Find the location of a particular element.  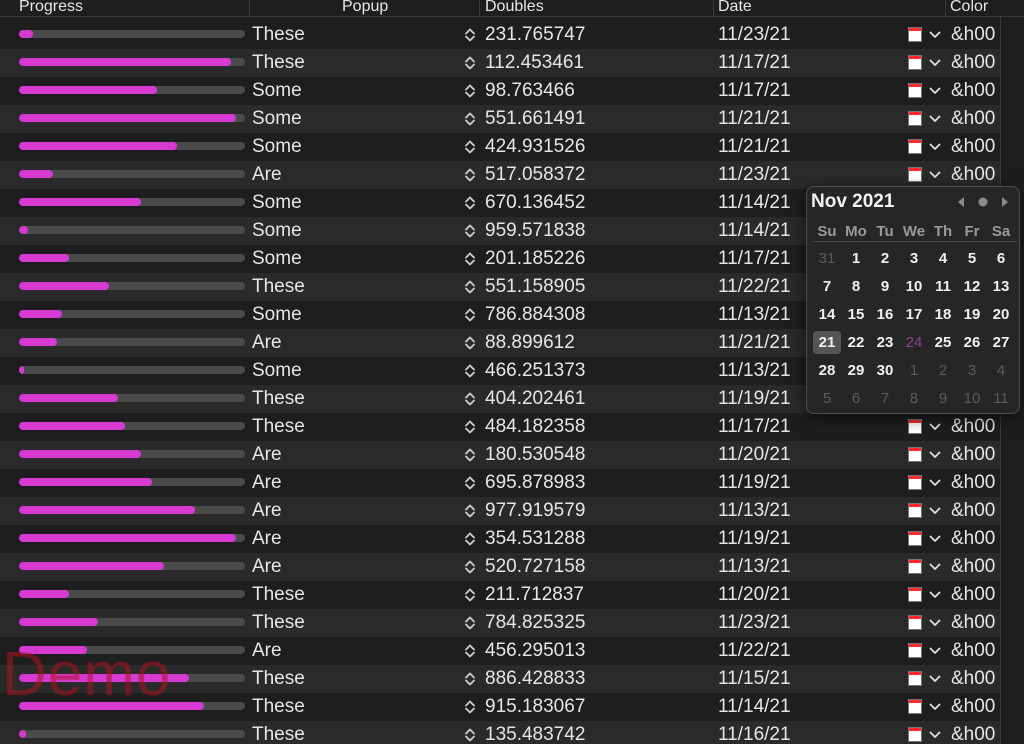

table-row: Are 456.295013 11/22/21 &h00 is located at coordinates (512, 651).